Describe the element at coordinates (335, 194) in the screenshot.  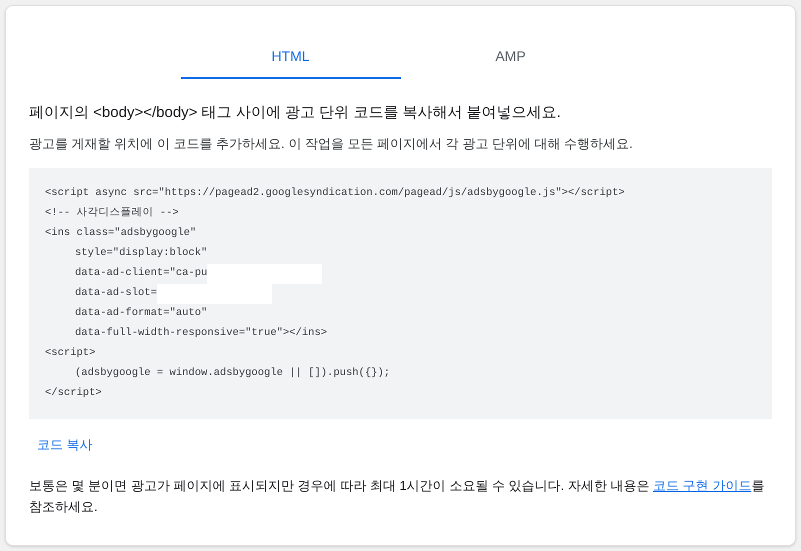
I see `code-line: <script async src="https://pagead2.googlesyndication.com/pagead/js/adsbygoogle.js"></script>` at that location.